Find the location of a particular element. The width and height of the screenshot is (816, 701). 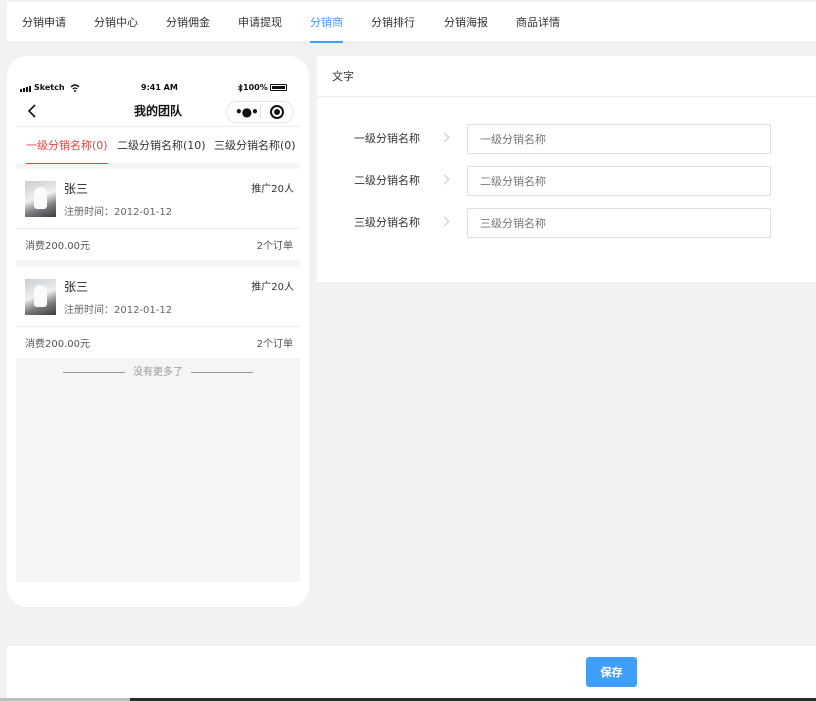

level-tab-3: 三级分销名称(0) is located at coordinates (255, 145).